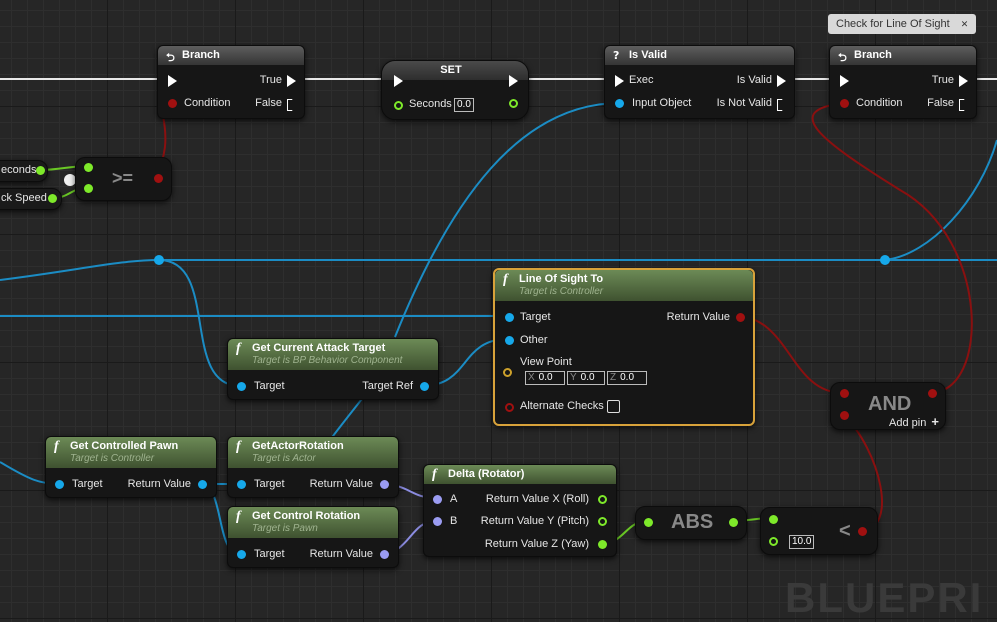 The image size is (997, 622). What do you see at coordinates (965, 24) in the screenshot?
I see `close-icon: ✕` at bounding box center [965, 24].